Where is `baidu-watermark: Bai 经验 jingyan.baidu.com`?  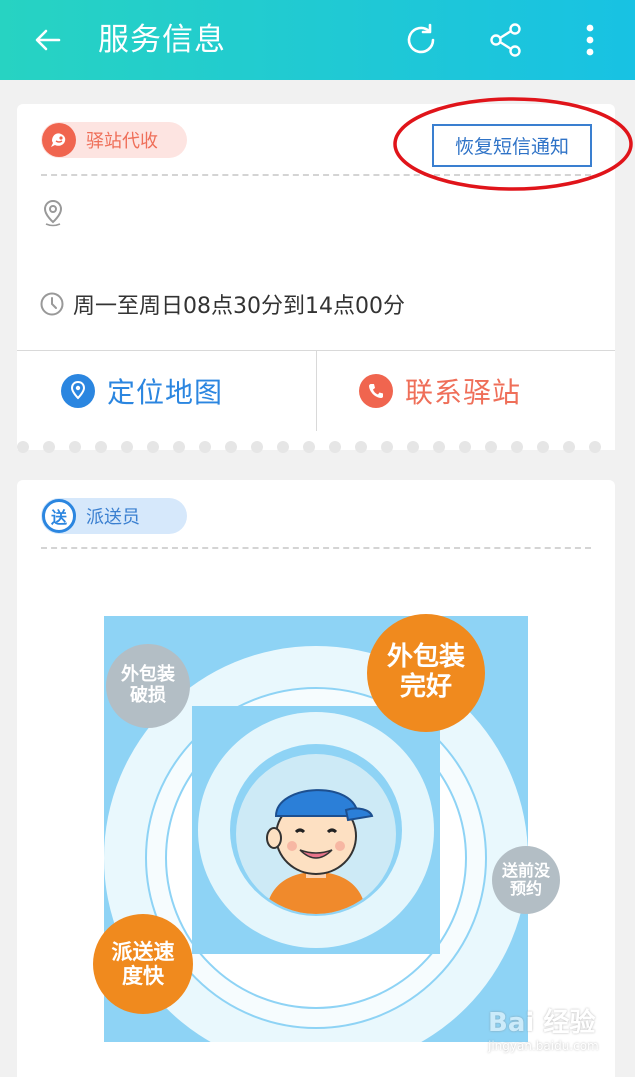 baidu-watermark: Bai 经验 jingyan.baidu.com is located at coordinates (553, 1032).